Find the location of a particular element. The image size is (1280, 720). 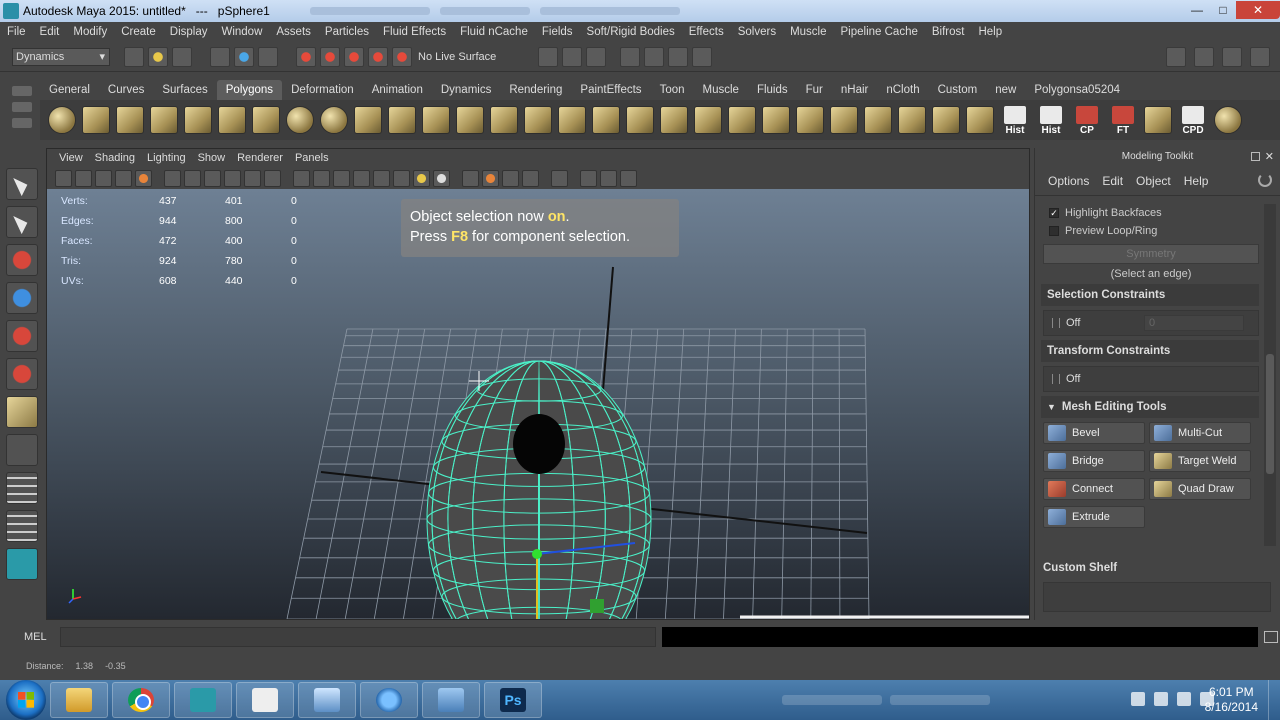

viewport-2-icon is located at coordinates (588, 178).